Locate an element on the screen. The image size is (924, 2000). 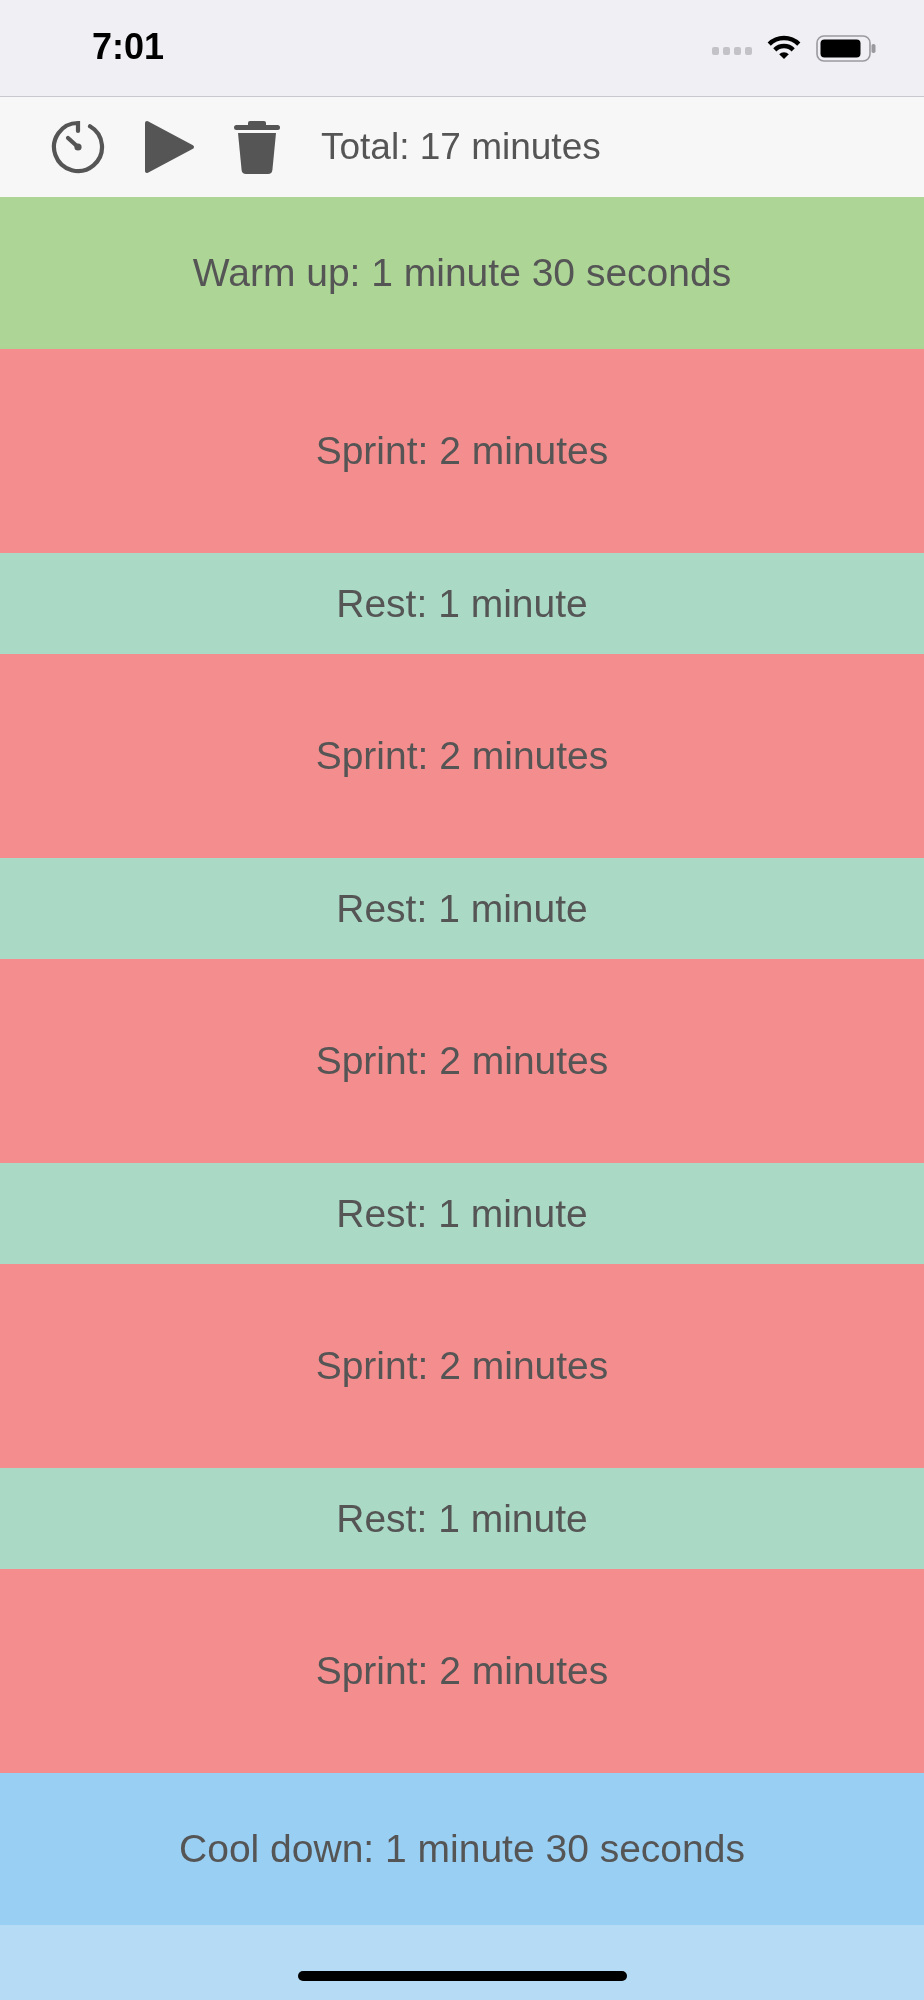
wifi-icon is located at coordinates (784, 48).